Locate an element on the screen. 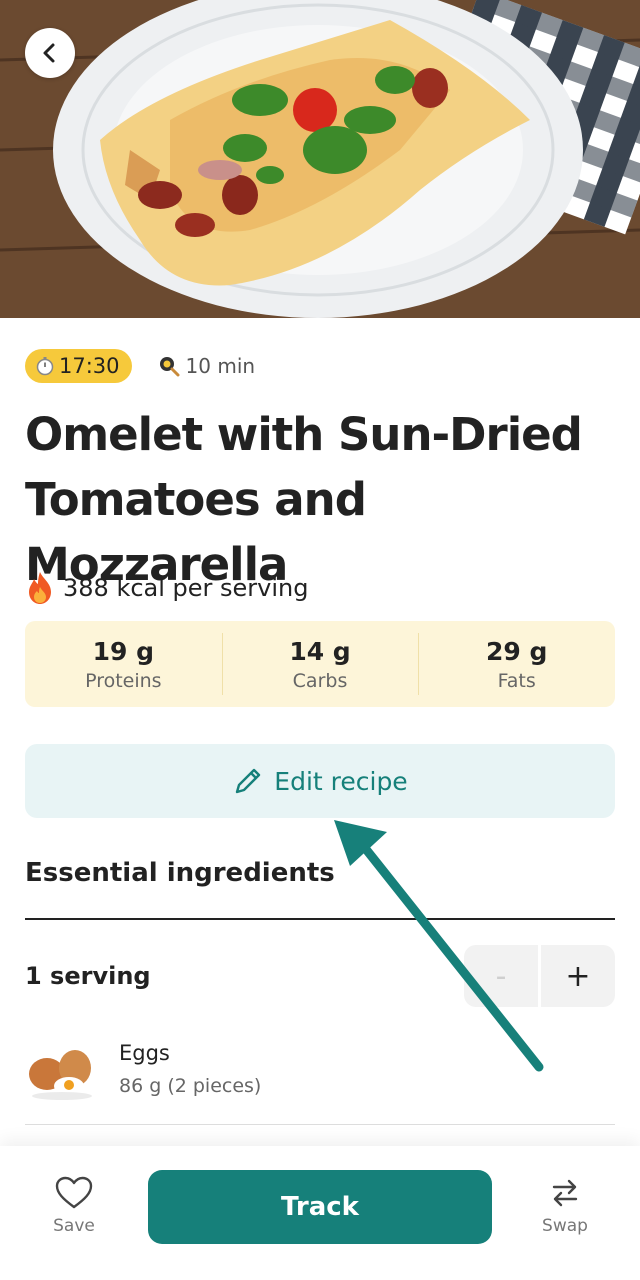 The image size is (640, 1280). frying-pan-icon is located at coordinates (169, 367).